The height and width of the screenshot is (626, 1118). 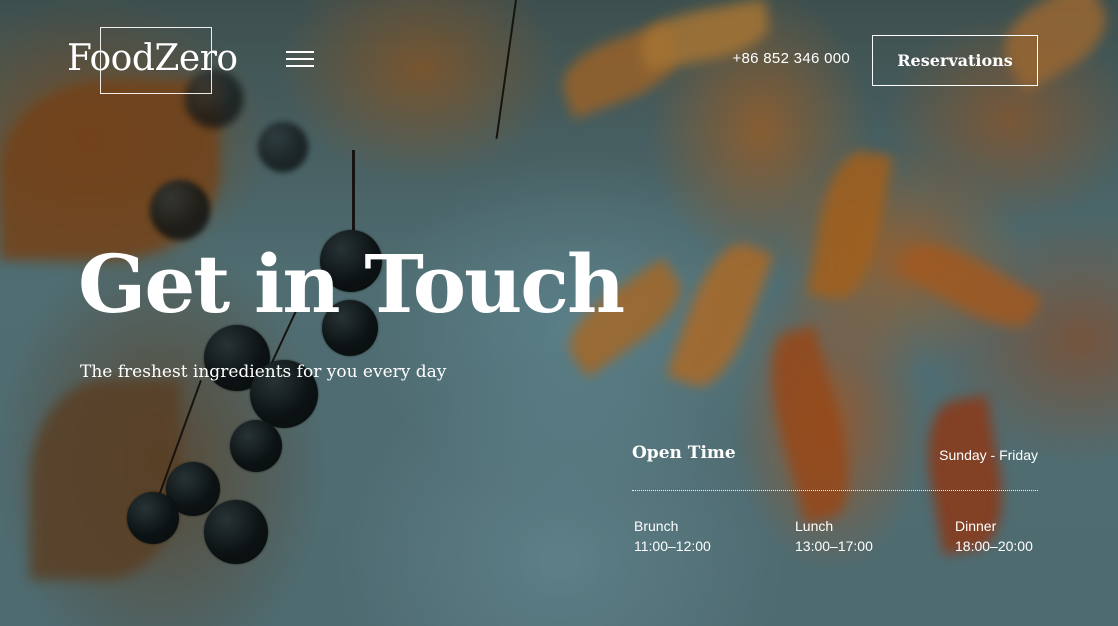 I want to click on meal-hours: 13:00–17:00, so click(x=834, y=546).